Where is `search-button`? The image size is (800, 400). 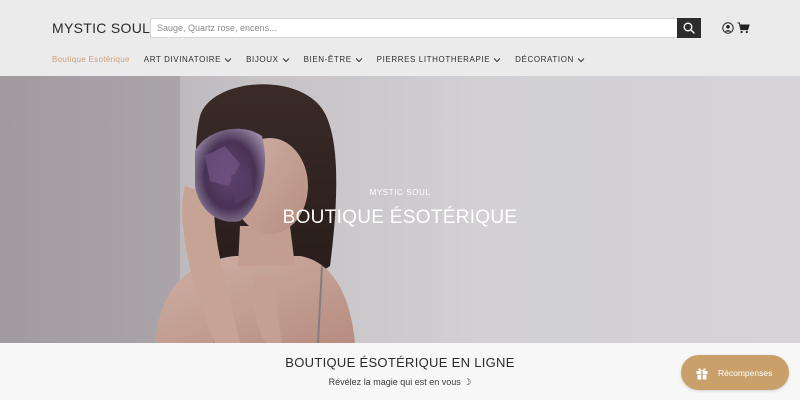 search-button is located at coordinates (689, 28).